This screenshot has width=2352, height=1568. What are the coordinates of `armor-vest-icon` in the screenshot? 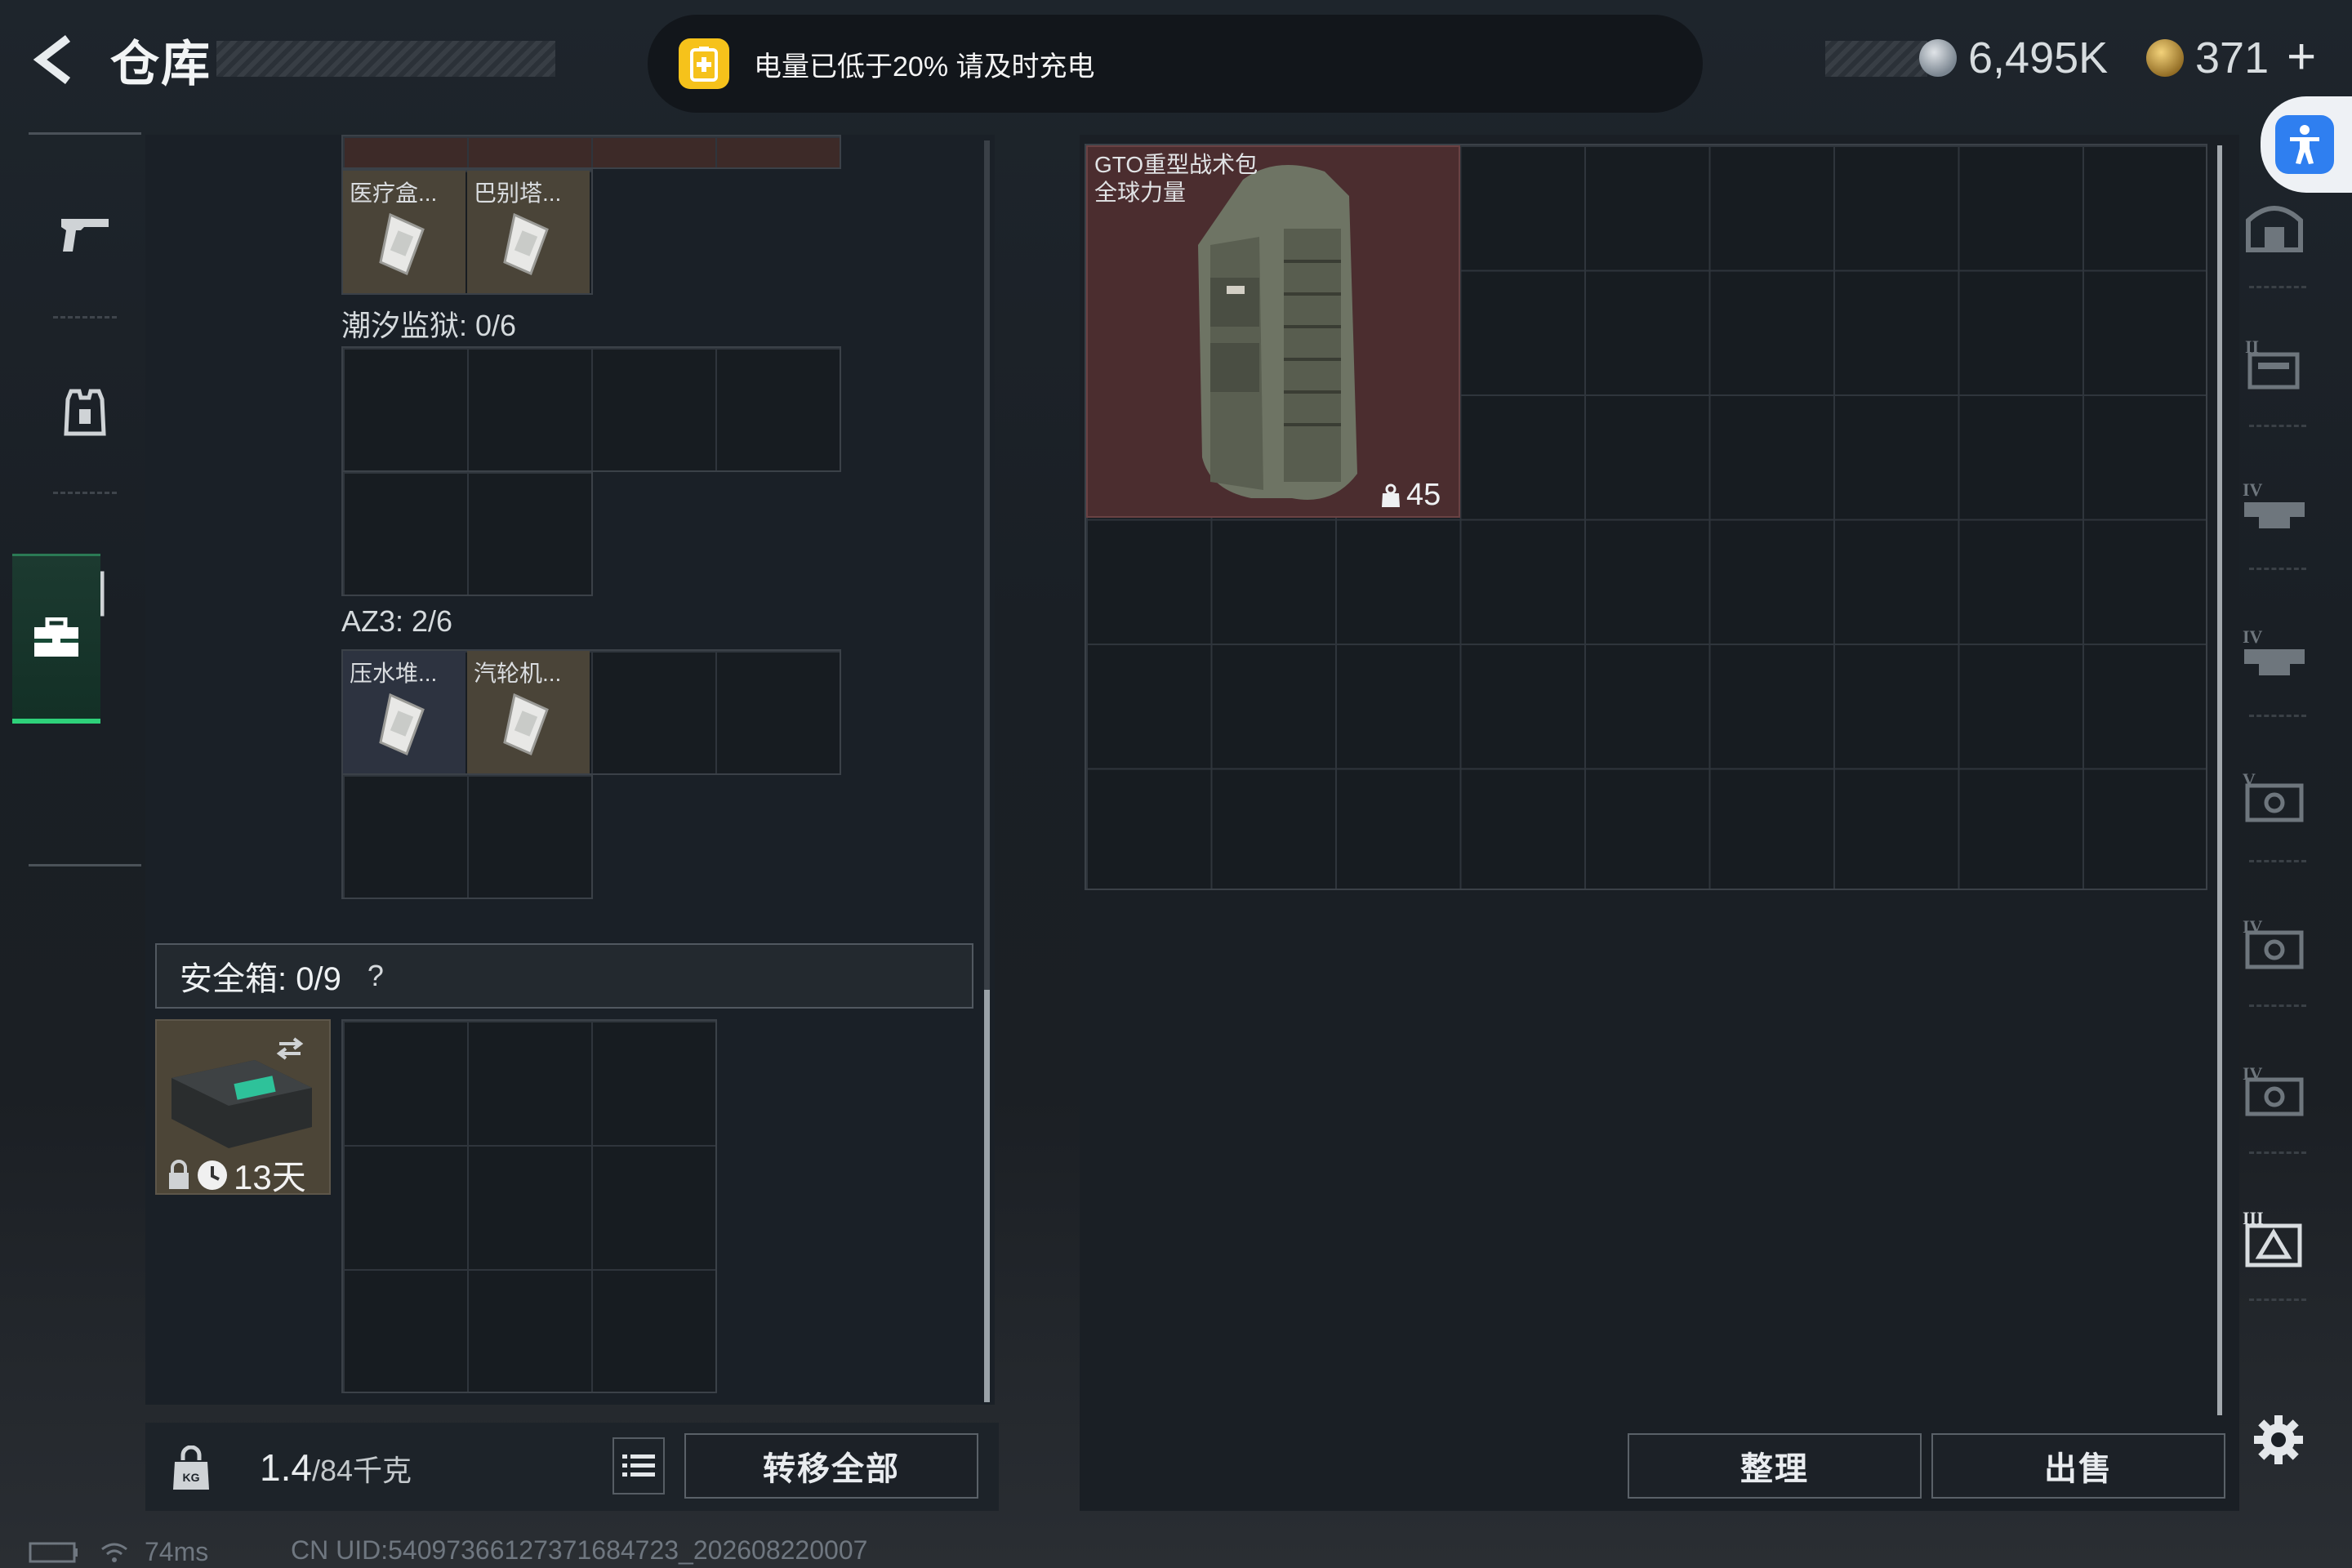 It's located at (85, 412).